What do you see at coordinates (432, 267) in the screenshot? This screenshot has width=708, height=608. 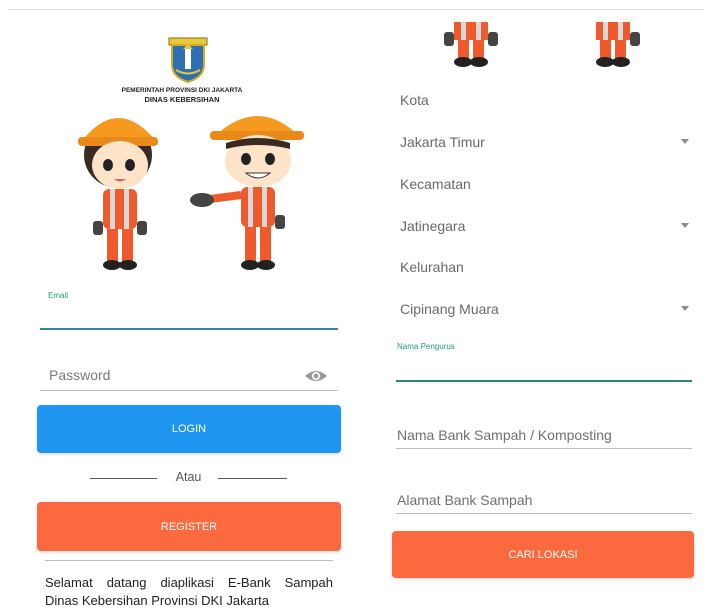 I see `kelurahan-label: Kelurahan` at bounding box center [432, 267].